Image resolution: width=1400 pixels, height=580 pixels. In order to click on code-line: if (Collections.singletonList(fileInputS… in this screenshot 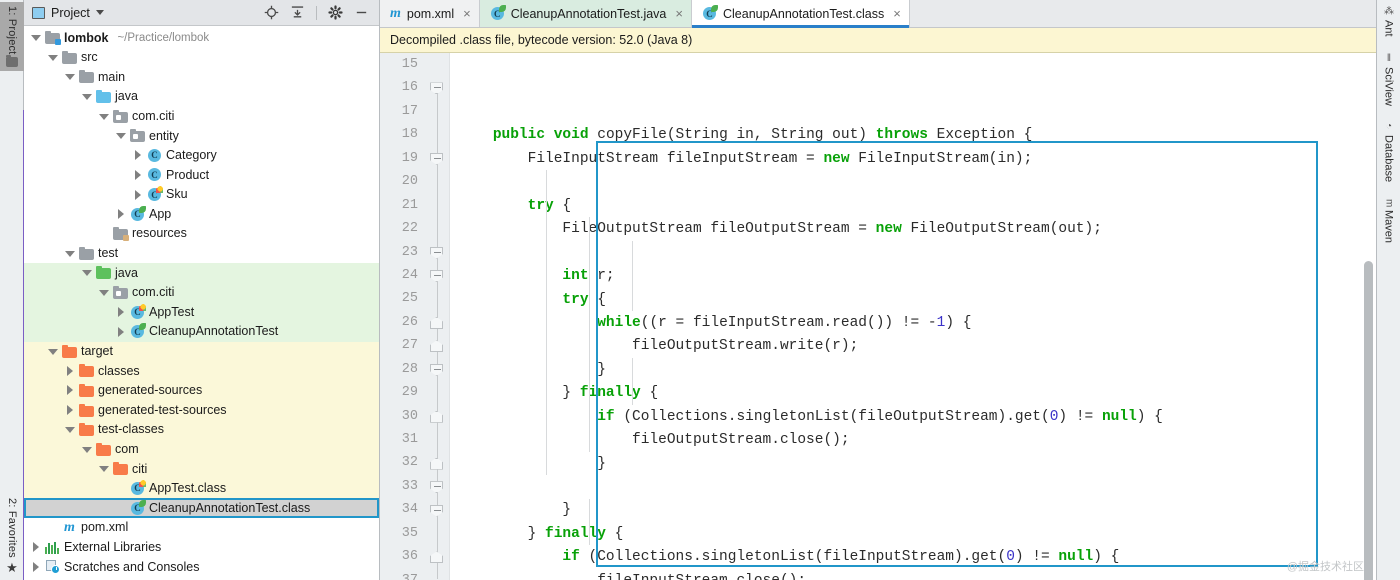, I will do `click(917, 557)`.